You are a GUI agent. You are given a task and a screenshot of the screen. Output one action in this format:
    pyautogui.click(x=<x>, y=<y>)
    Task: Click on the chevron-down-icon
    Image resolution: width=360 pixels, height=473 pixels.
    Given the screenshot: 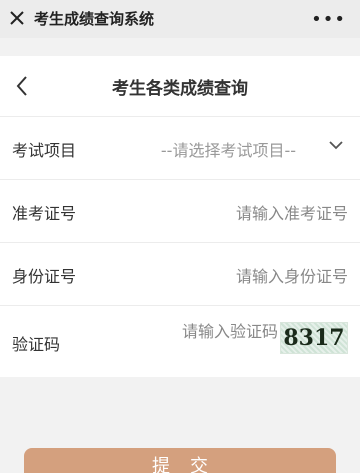 What is the action you would take?
    pyautogui.click(x=336, y=145)
    